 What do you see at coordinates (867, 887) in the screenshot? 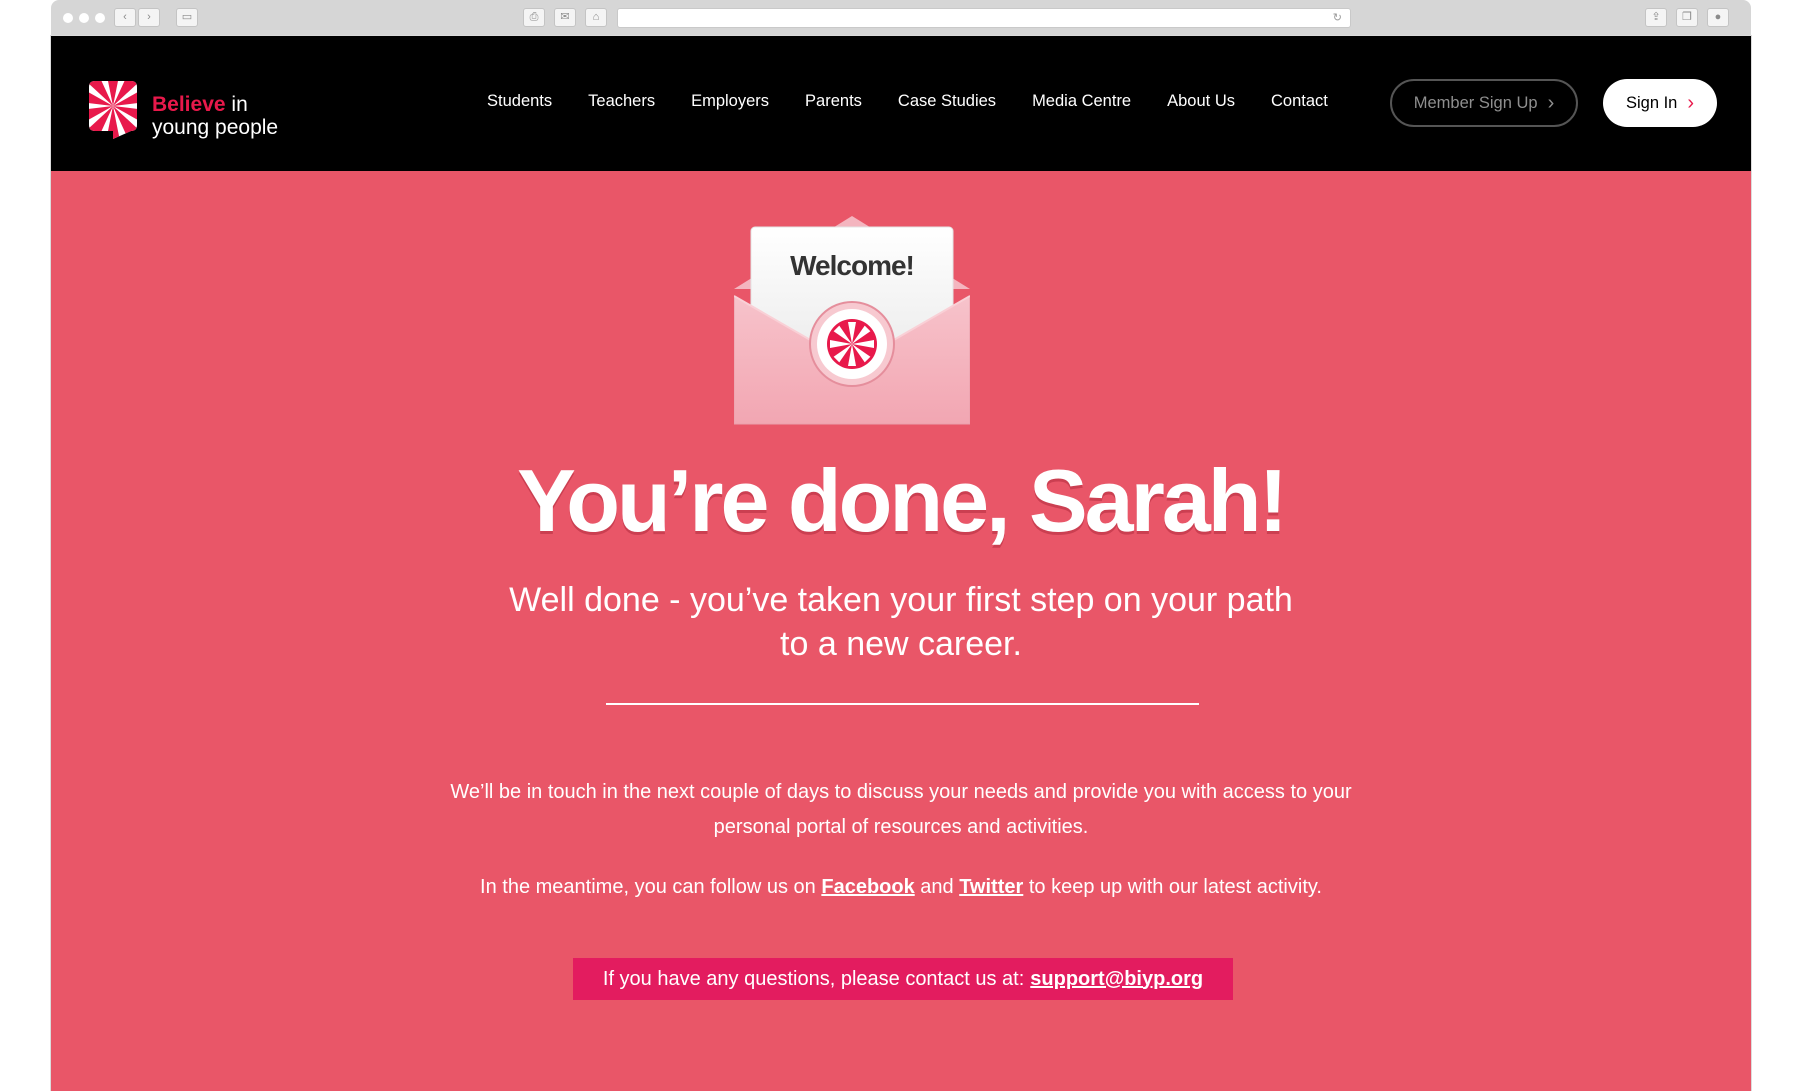
I see `facebook-link: Facebook` at bounding box center [867, 887].